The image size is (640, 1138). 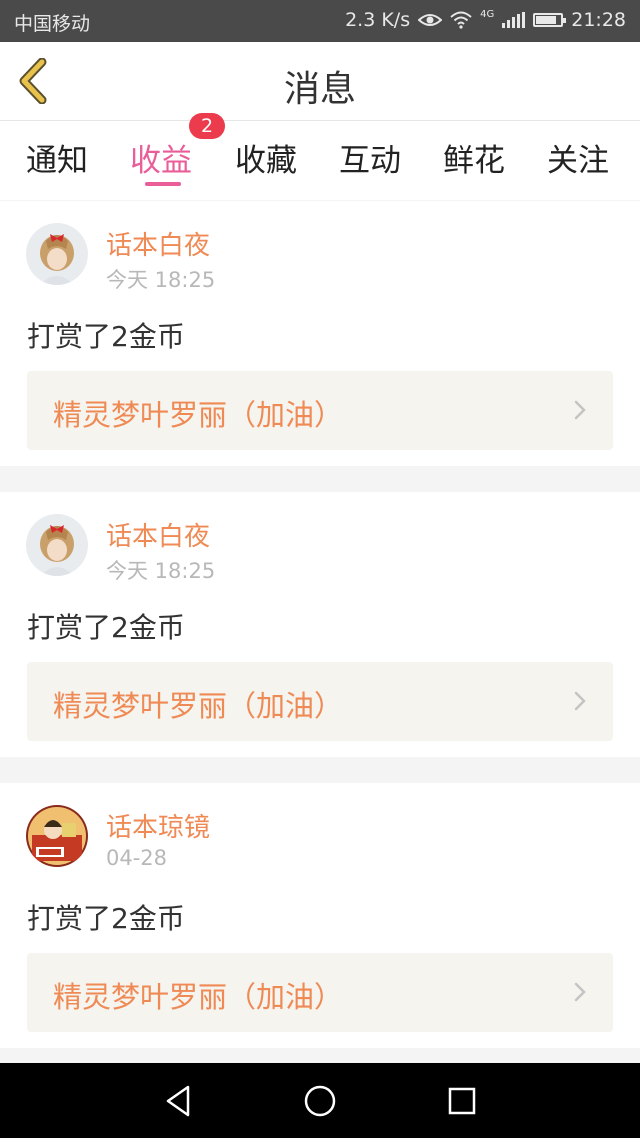 What do you see at coordinates (550, 20) in the screenshot?
I see `battery-icon` at bounding box center [550, 20].